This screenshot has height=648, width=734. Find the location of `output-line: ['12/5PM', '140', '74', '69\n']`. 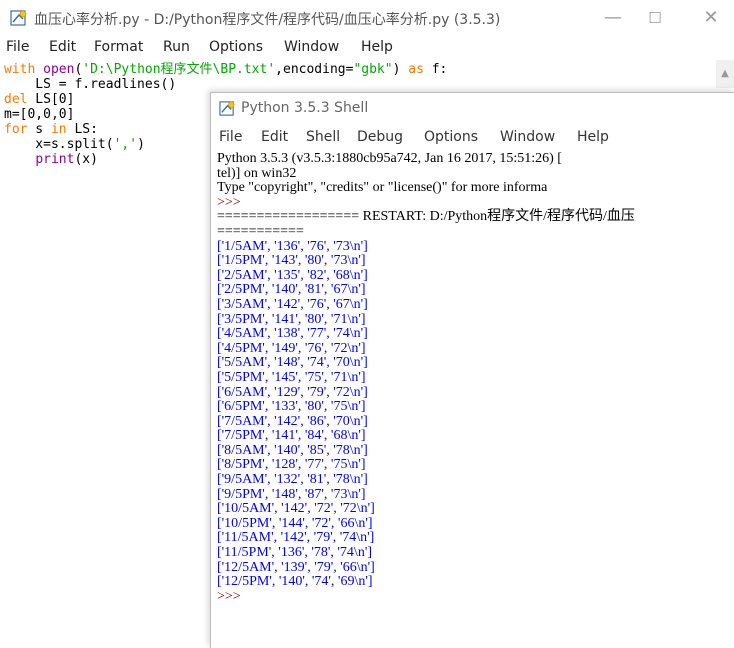

output-line: ['12/5PM', '140', '74', '69\n'] is located at coordinates (295, 582).